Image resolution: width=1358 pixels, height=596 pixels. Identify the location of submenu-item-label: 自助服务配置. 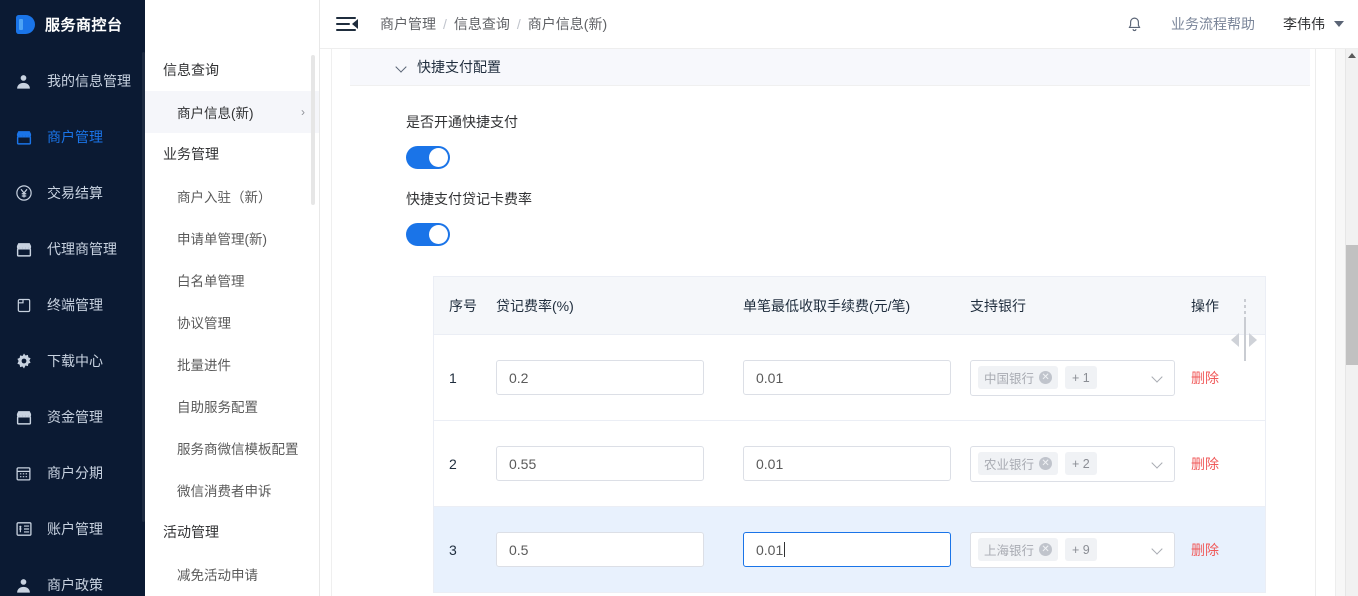
(217, 407).